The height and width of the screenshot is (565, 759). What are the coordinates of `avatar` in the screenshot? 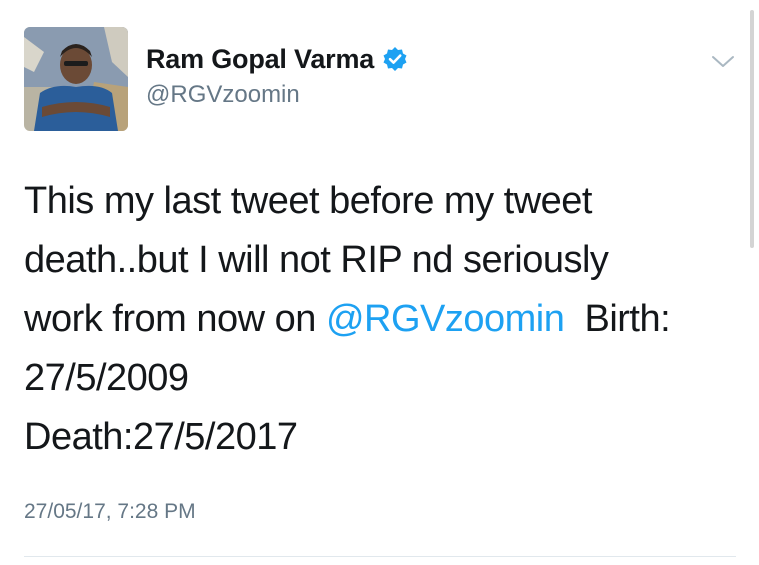 It's located at (76, 79).